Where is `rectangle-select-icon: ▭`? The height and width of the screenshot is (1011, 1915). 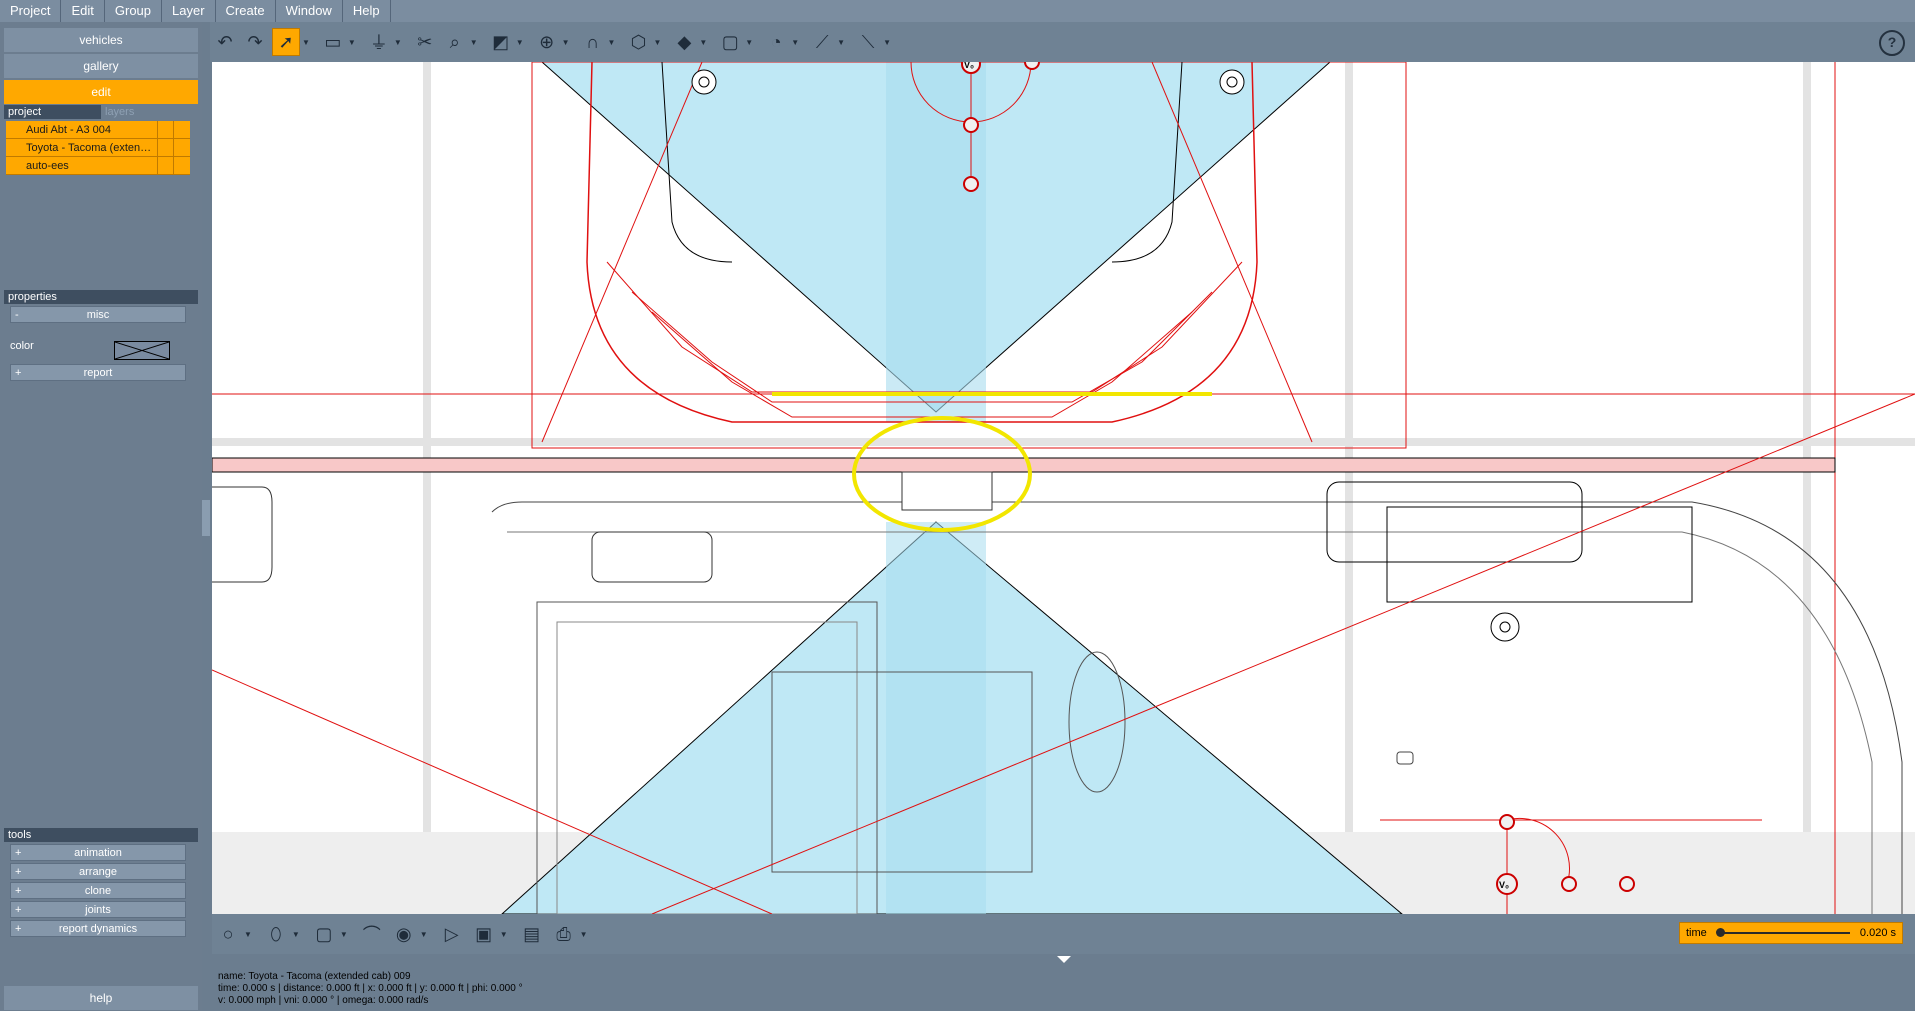
rectangle-select-icon: ▭ is located at coordinates (333, 42).